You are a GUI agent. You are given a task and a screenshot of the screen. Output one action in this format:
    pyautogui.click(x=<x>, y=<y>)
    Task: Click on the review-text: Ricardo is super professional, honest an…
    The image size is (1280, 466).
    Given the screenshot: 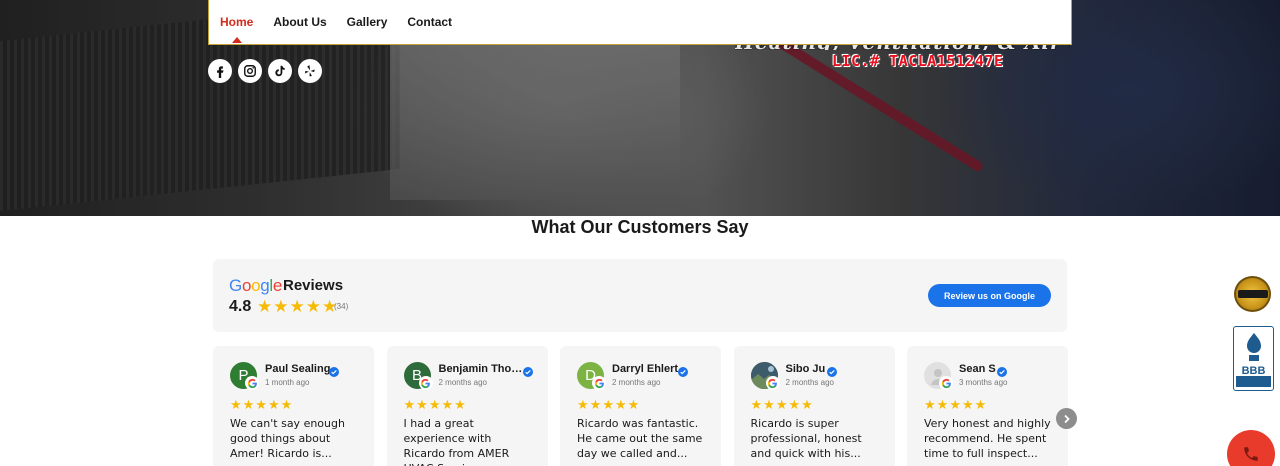 What is the action you would take?
    pyautogui.click(x=806, y=438)
    